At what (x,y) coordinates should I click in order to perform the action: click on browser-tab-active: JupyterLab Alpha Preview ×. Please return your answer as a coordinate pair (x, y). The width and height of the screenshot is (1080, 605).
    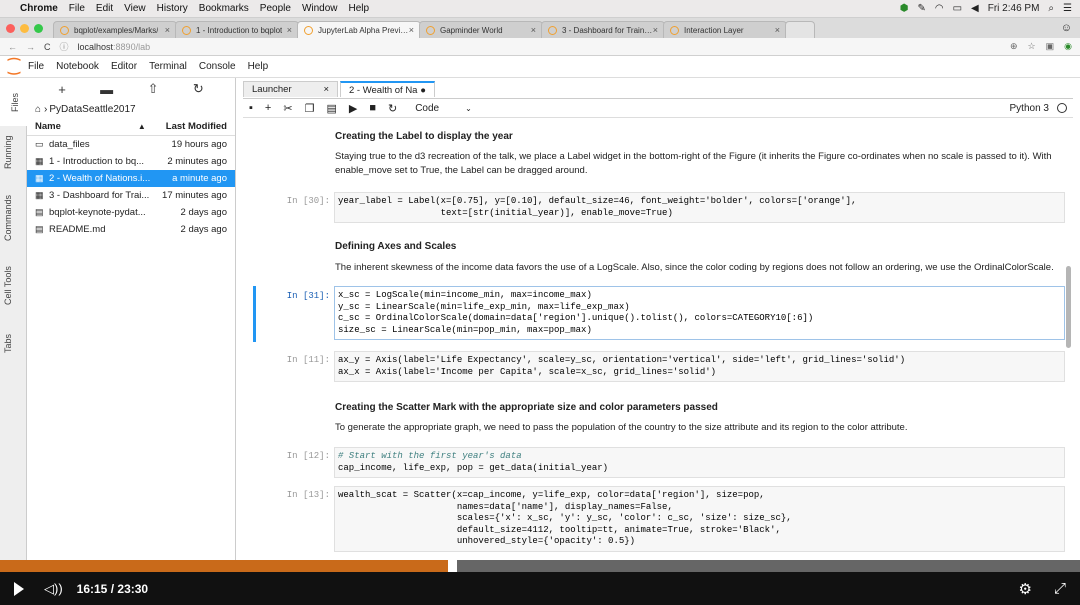
    Looking at the image, I should click on (359, 29).